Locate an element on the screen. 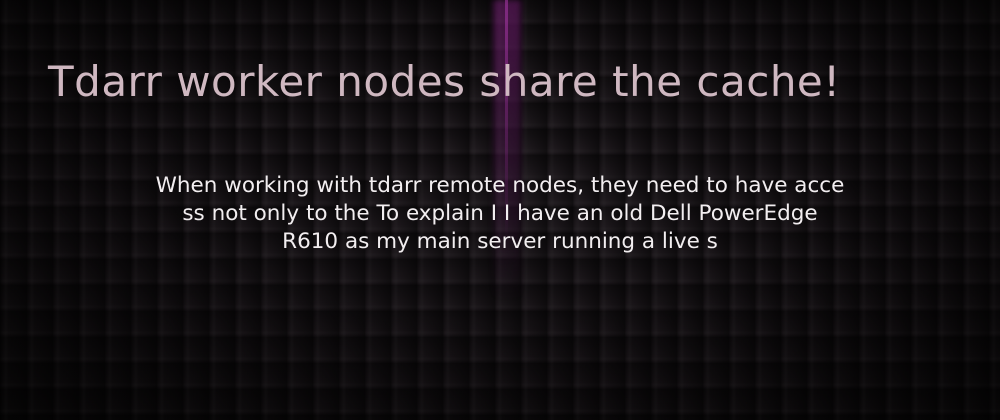  article-title: Tdarr worker nodes share the cache! is located at coordinates (444, 81).